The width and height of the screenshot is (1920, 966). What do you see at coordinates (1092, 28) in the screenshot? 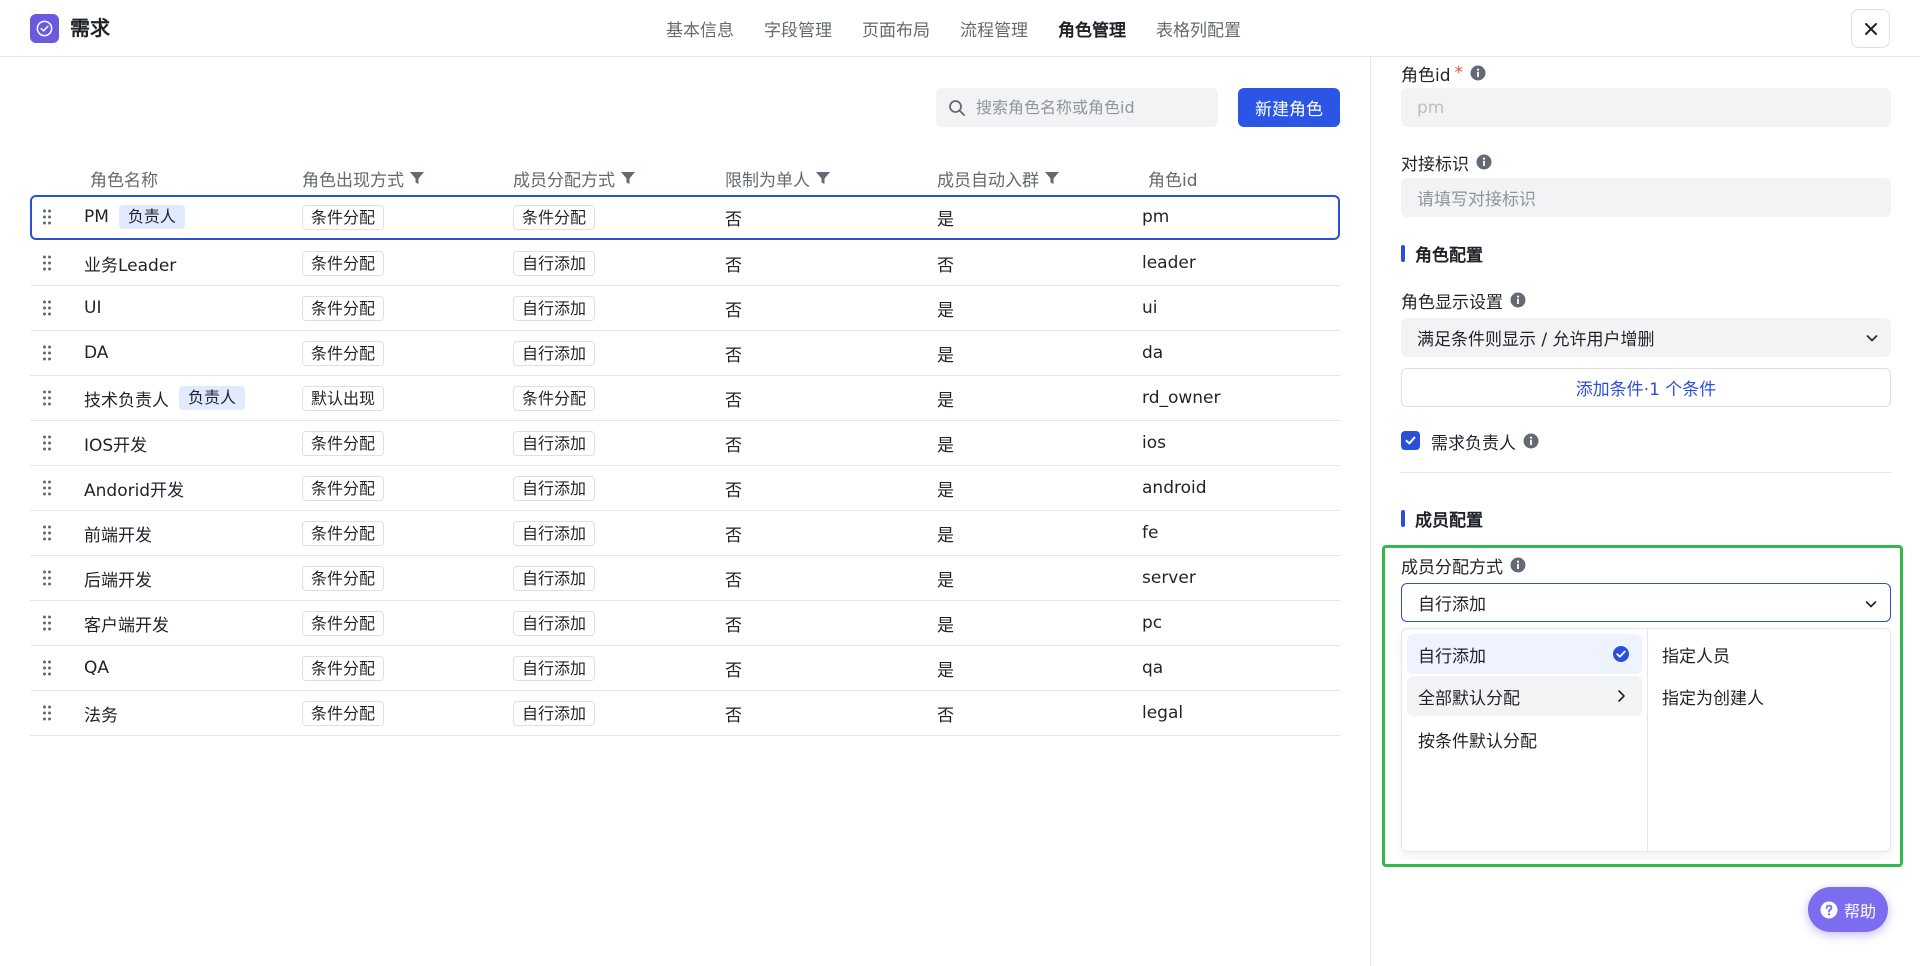
I see `tab-role-management: 角色管理` at bounding box center [1092, 28].